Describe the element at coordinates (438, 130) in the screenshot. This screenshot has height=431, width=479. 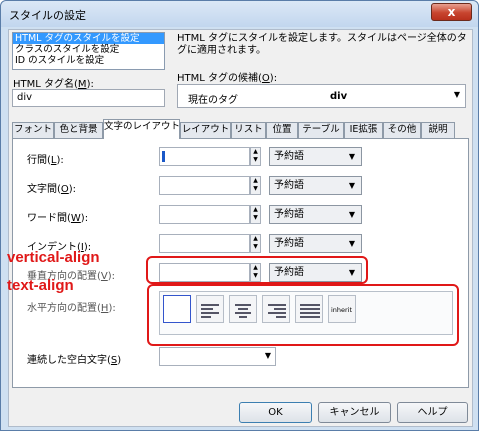
I see `tab-description: 説明` at that location.